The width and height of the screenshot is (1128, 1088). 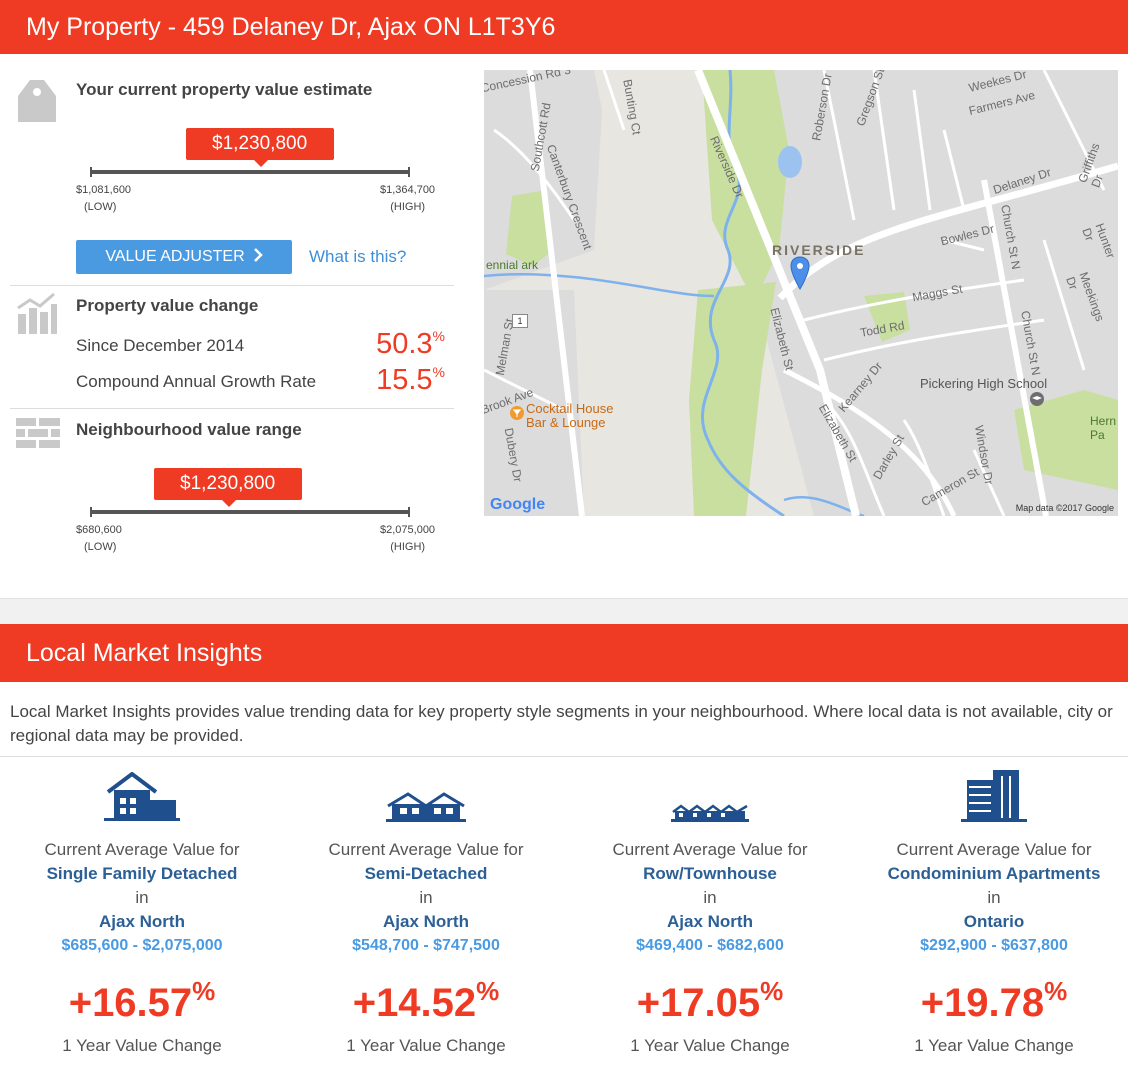 I want to click on segment-name: Single Family Detached, so click(x=142, y=873).